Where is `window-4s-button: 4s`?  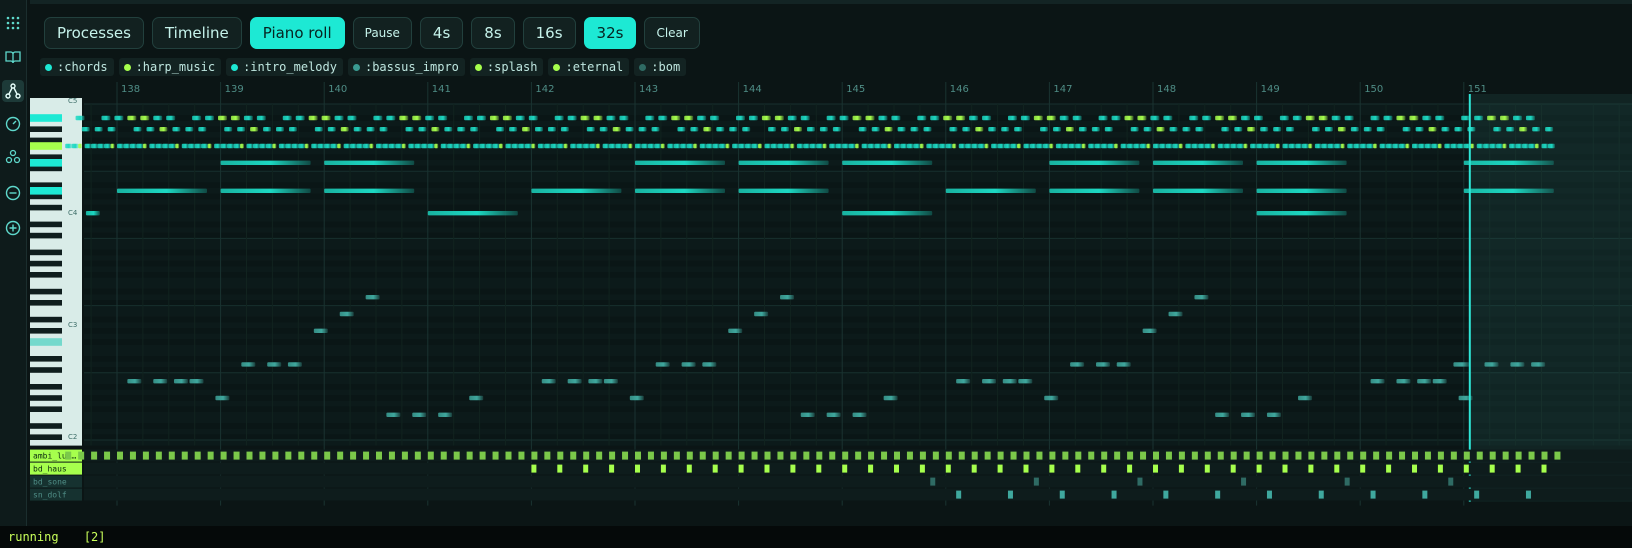 window-4s-button: 4s is located at coordinates (441, 33).